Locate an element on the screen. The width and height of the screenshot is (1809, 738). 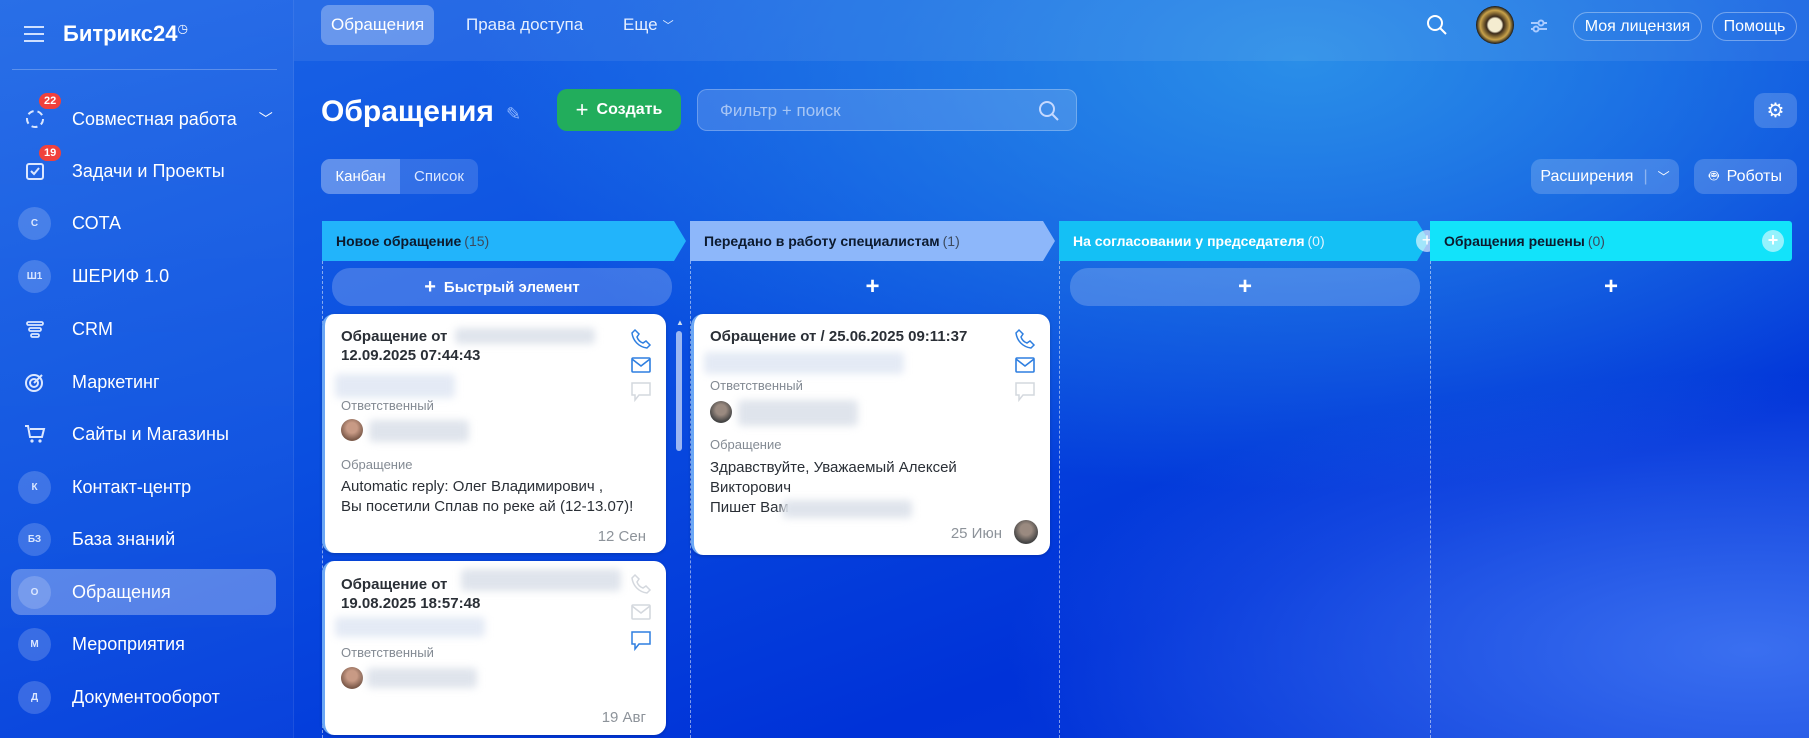
sota-icon: С is located at coordinates (34, 223).